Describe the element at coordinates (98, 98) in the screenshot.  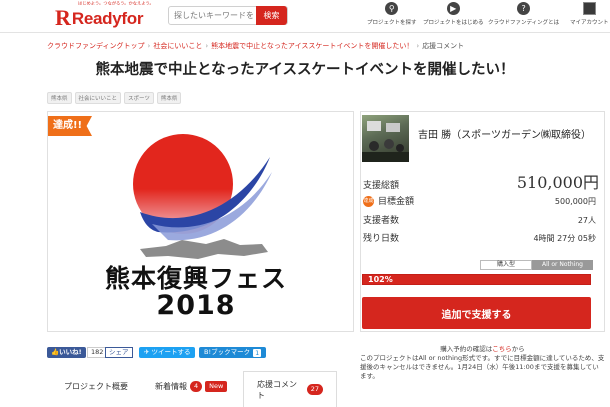
I see `tag: 社会にいいこと` at that location.